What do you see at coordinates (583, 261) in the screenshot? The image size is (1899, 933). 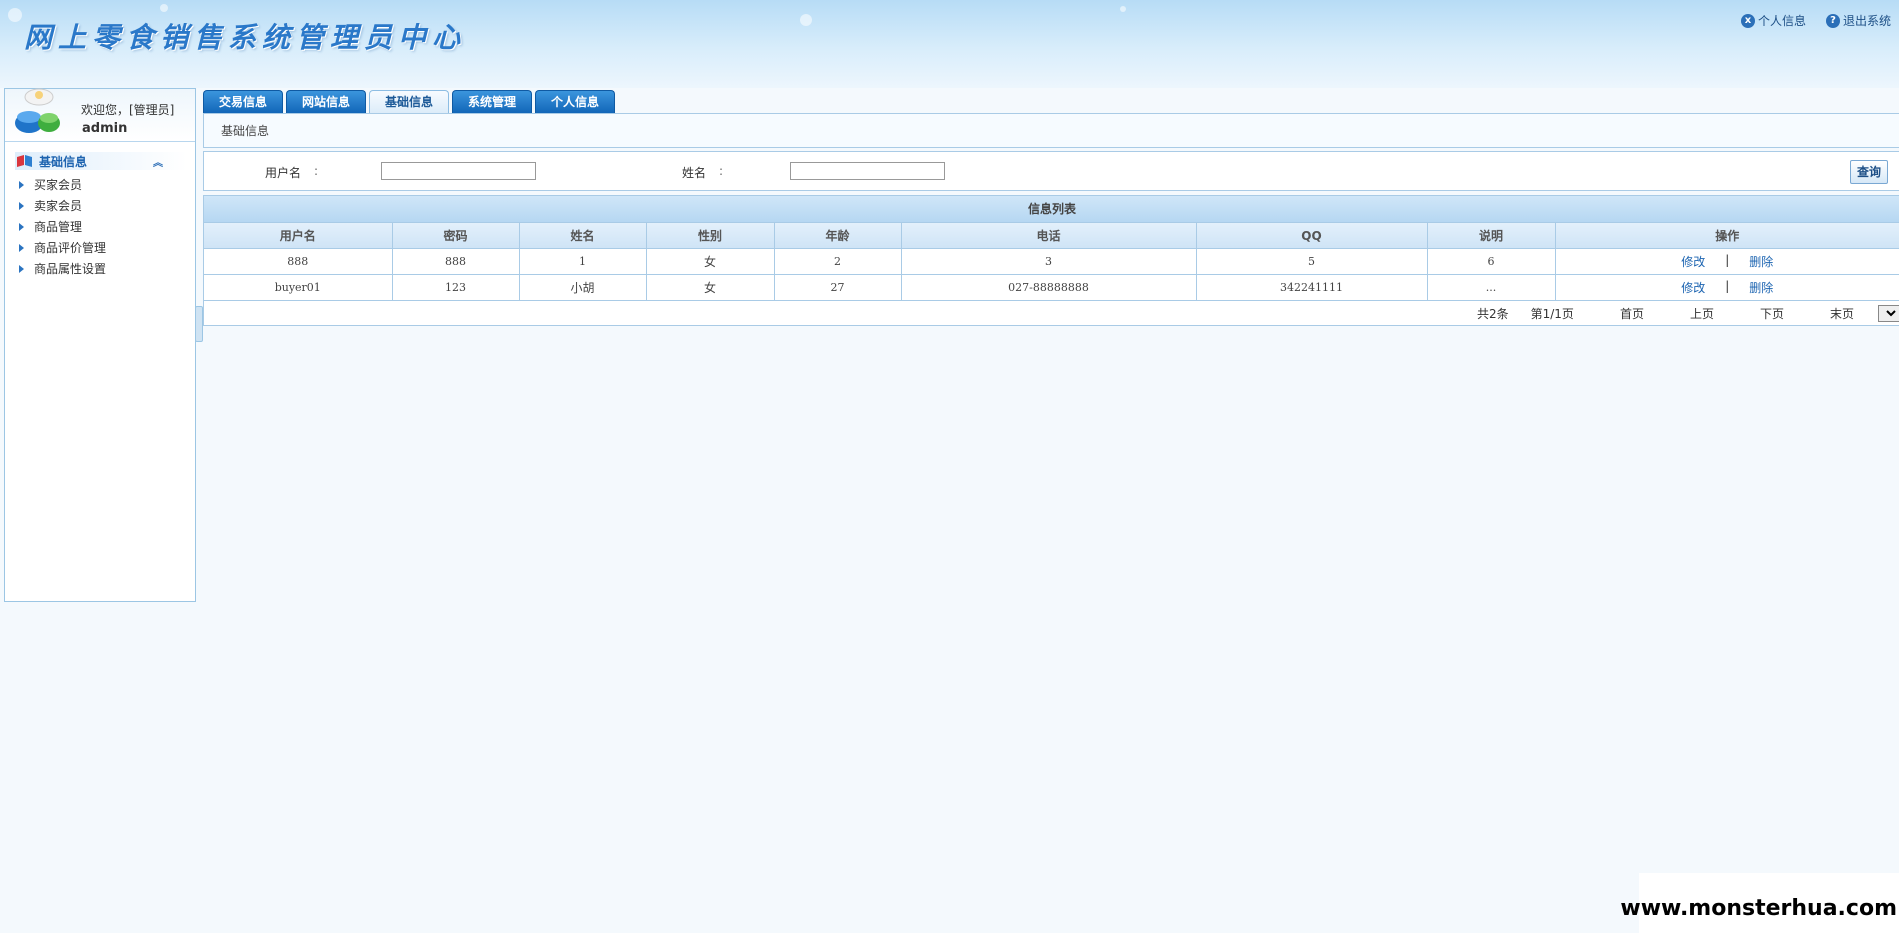 I see `cell-name: 1` at bounding box center [583, 261].